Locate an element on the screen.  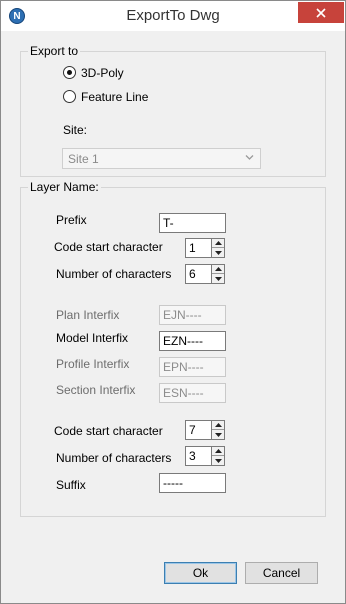
num-chars-spinner-2: 3 is located at coordinates (205, 456).